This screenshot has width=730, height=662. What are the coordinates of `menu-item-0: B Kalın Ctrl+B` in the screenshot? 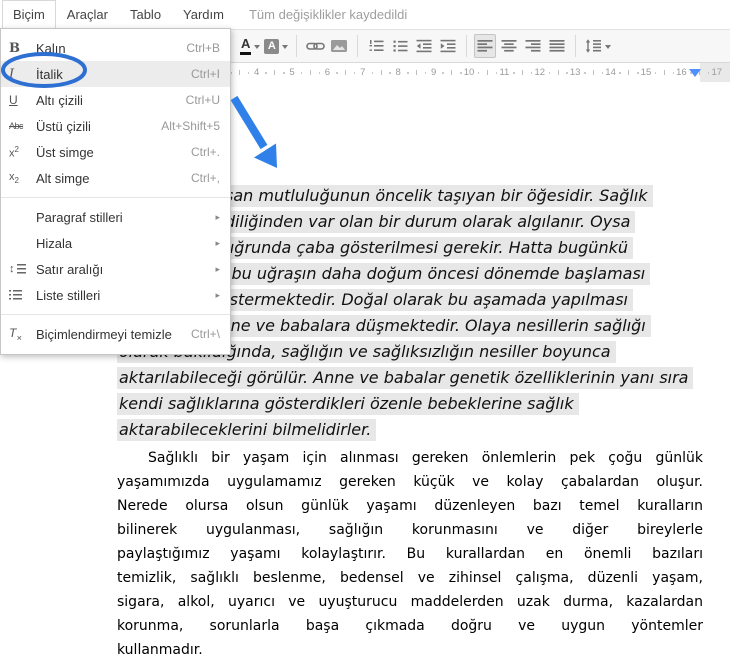 It's located at (115, 48).